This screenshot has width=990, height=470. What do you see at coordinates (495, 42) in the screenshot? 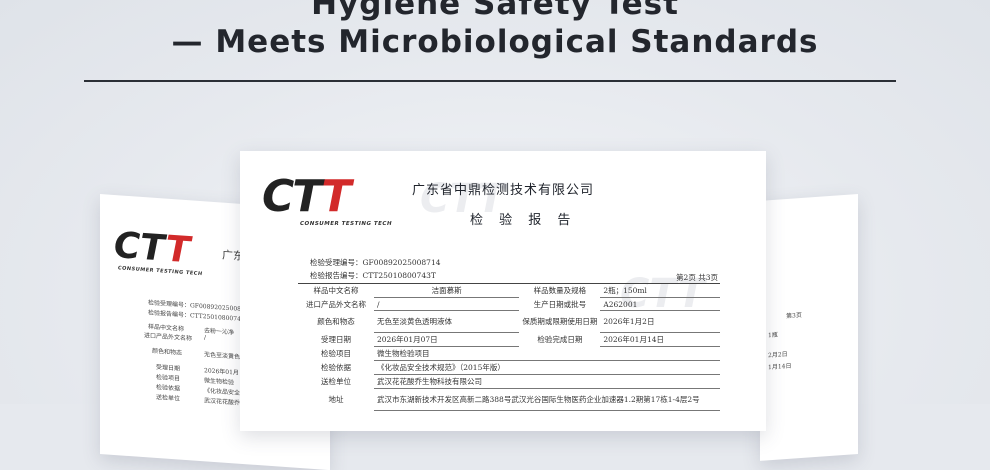
I see `headline-line-2: — Meets Microbiological Standards` at bounding box center [495, 42].